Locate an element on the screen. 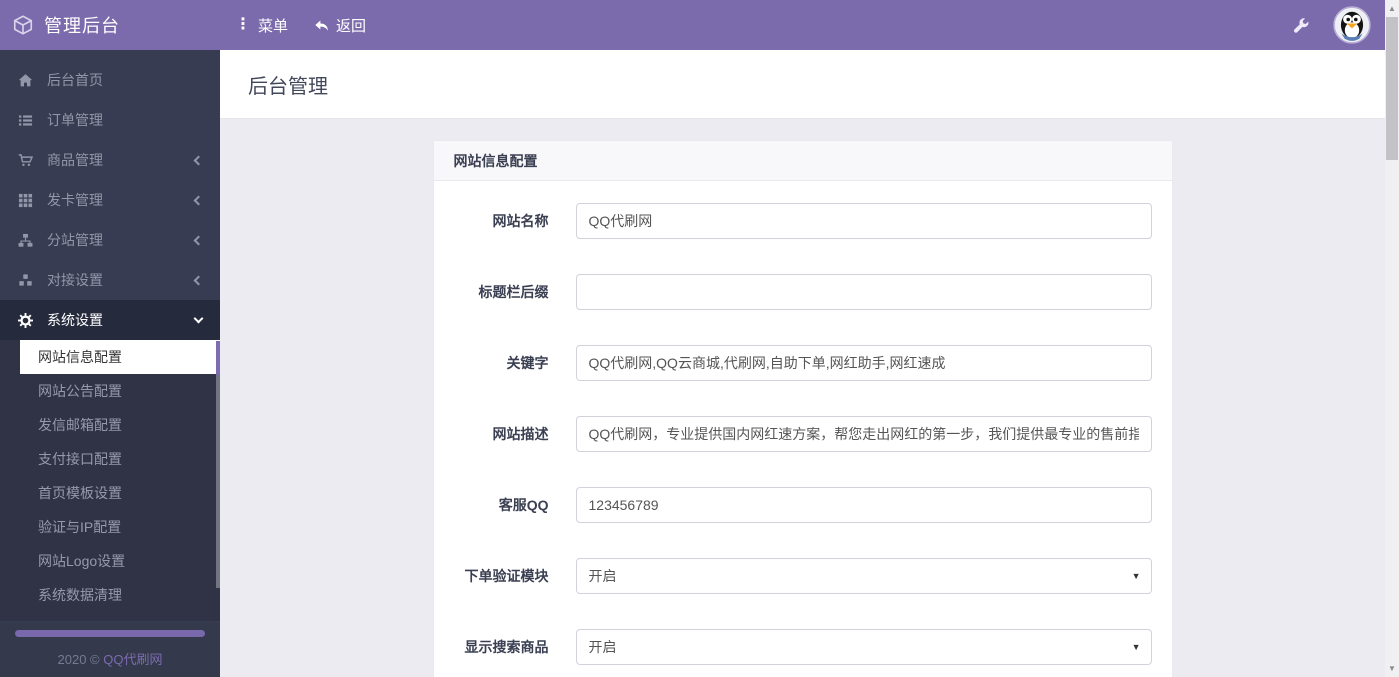 The width and height of the screenshot is (1399, 677). footer-progress-bar is located at coordinates (110, 633).